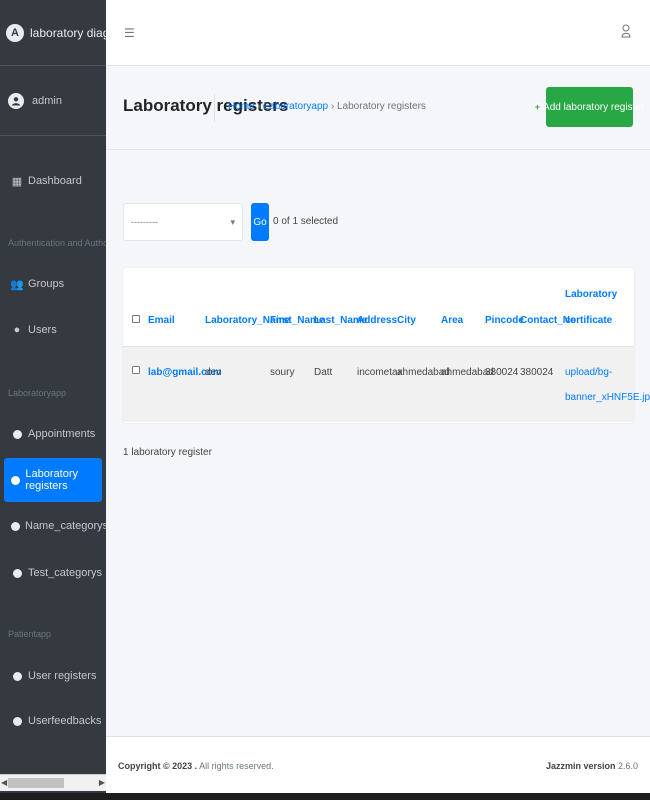 This screenshot has width=650, height=800. What do you see at coordinates (504, 320) in the screenshot?
I see `column-header-pincode: Pincode` at bounding box center [504, 320].